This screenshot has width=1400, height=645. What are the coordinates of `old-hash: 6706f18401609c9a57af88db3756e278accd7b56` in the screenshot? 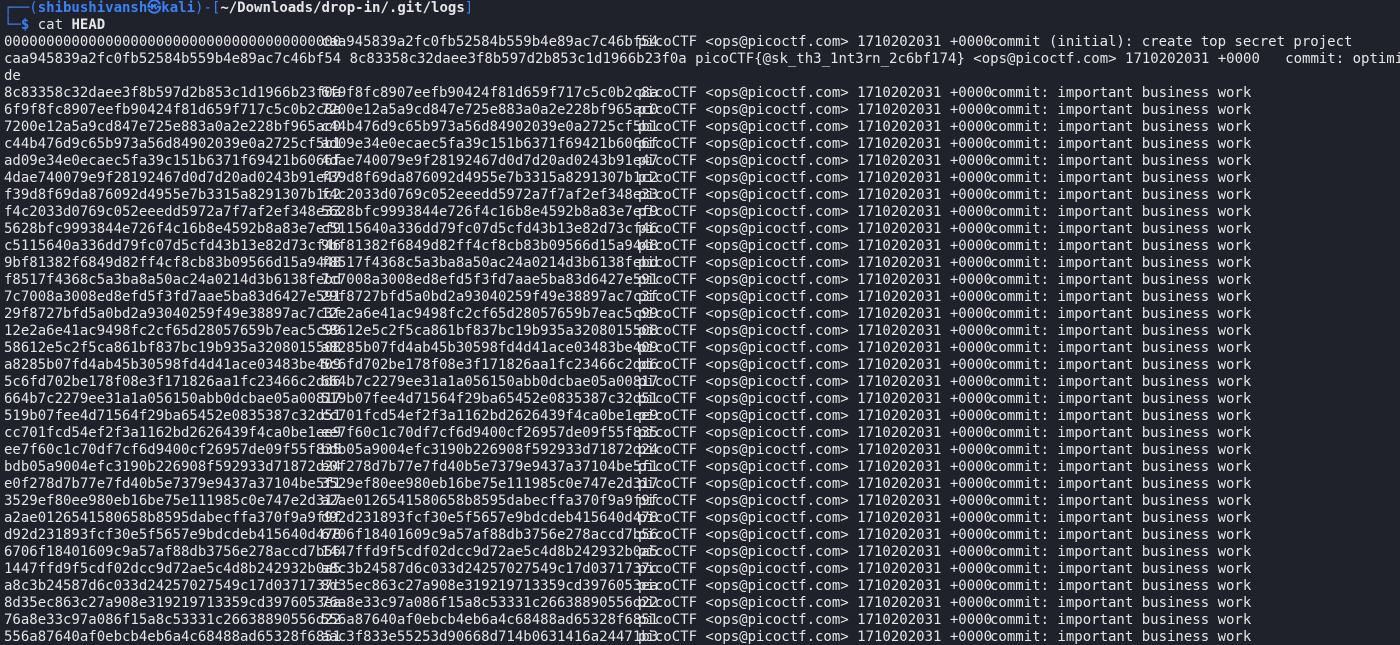 It's located at (173, 552).